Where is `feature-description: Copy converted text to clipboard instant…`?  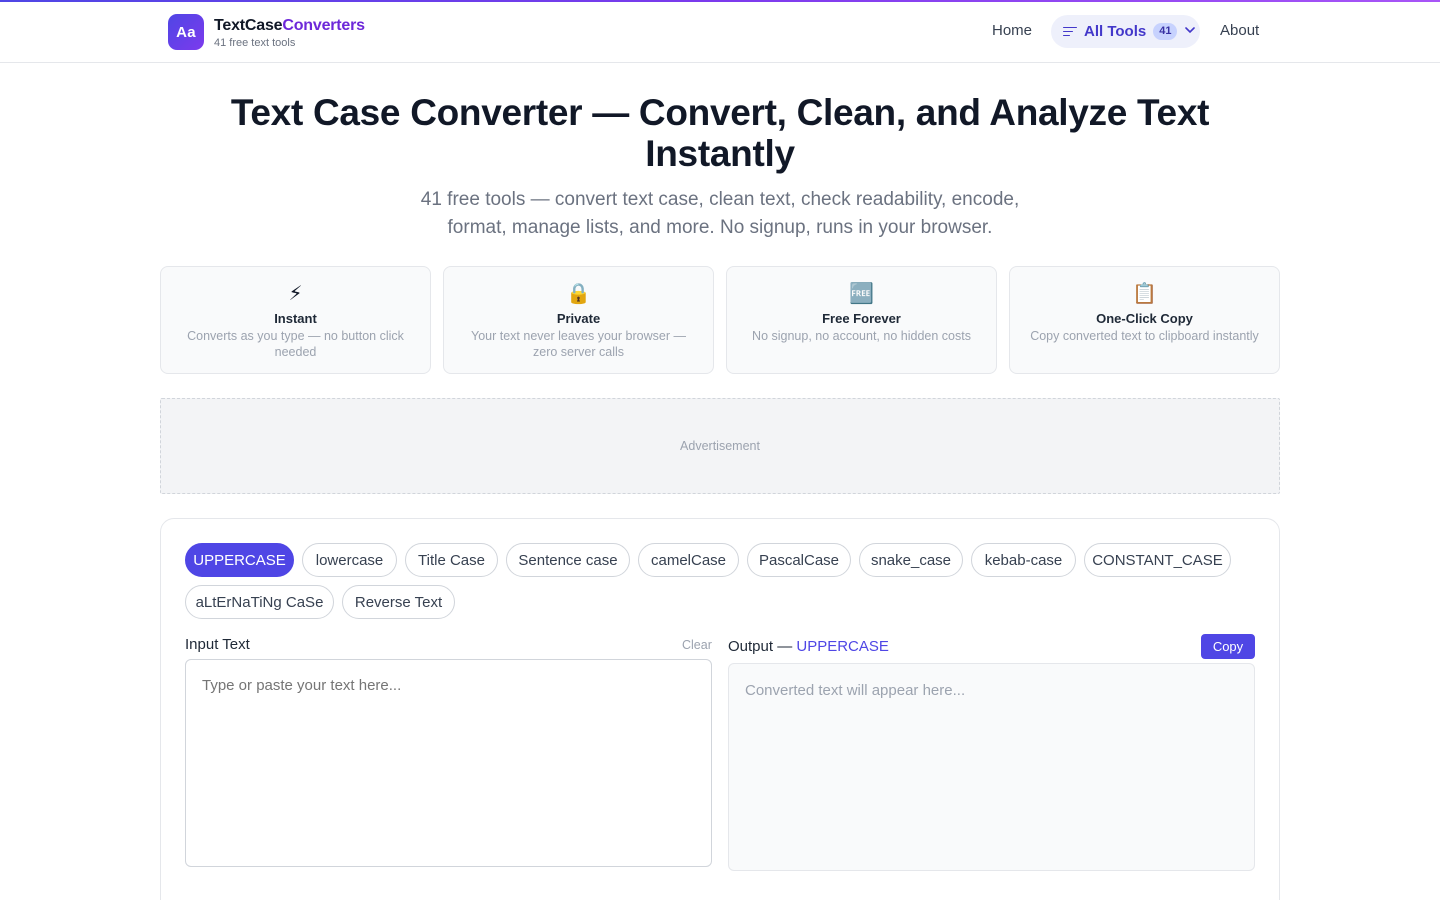
feature-description: Copy converted text to clipboard instant… is located at coordinates (1144, 336).